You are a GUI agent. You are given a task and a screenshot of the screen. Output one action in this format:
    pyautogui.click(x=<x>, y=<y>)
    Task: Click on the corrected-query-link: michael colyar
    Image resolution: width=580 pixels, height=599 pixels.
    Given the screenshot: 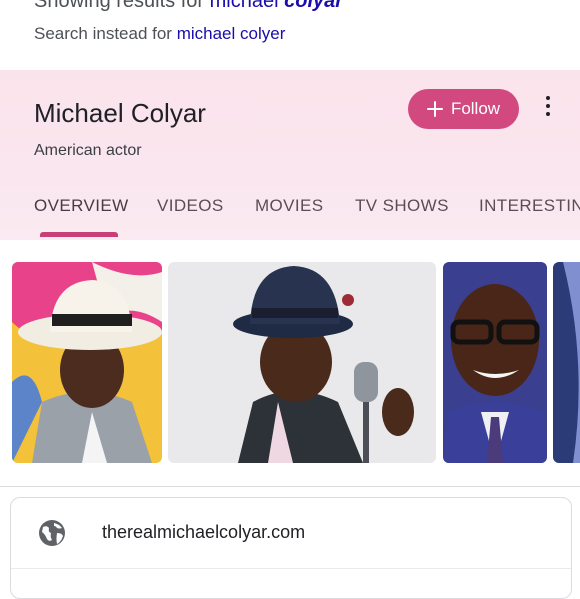 What is the action you would take?
    pyautogui.click(x=276, y=6)
    